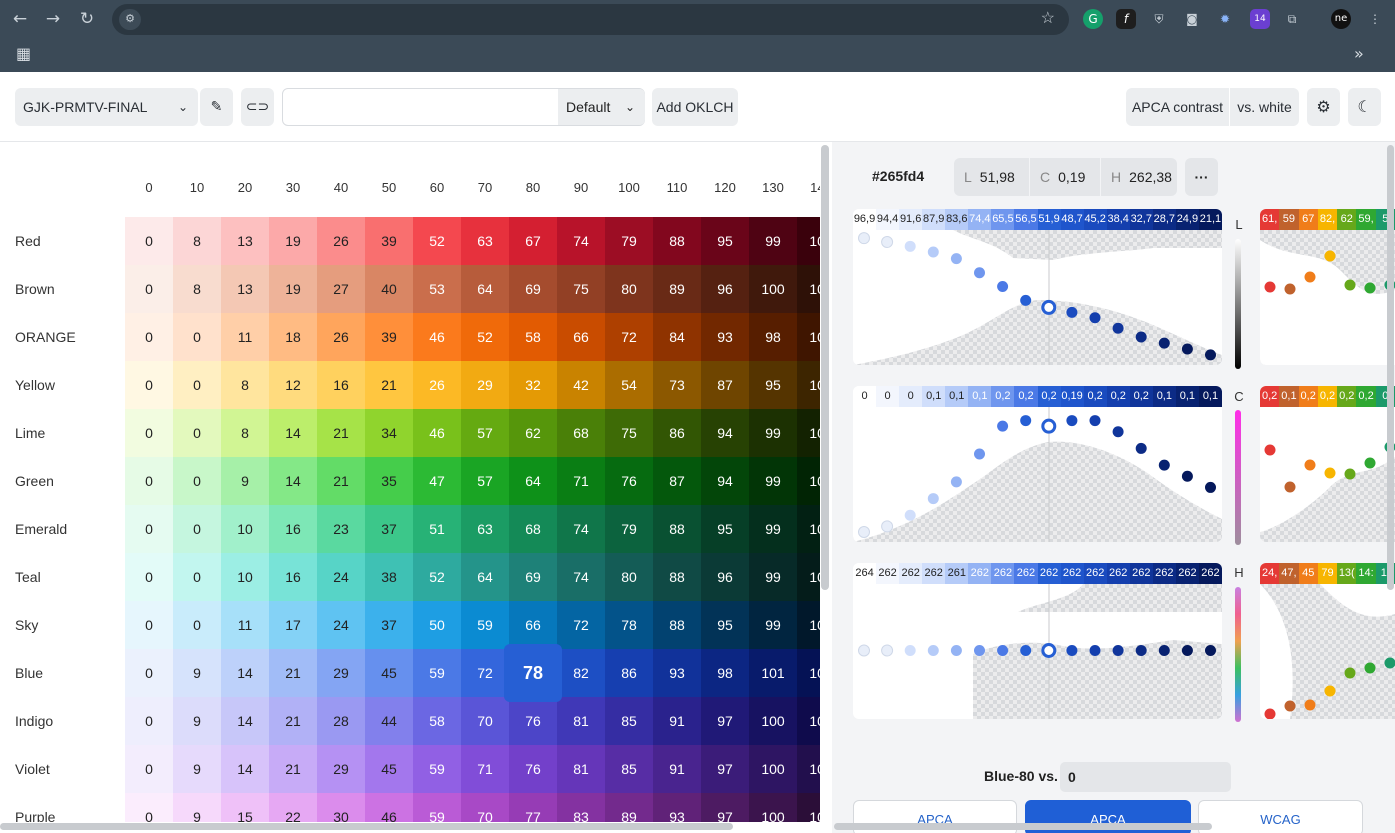 This screenshot has width=1395, height=833. Describe the element at coordinates (437, 529) in the screenshot. I see `swatch-cell: 51` at that location.